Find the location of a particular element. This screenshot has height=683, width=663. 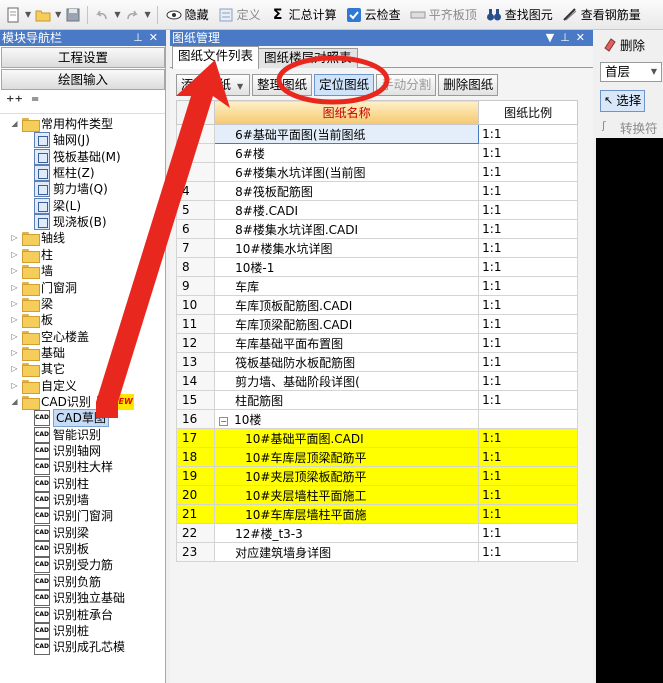

tree-item: CAD 识别板 is located at coordinates (61, 549).